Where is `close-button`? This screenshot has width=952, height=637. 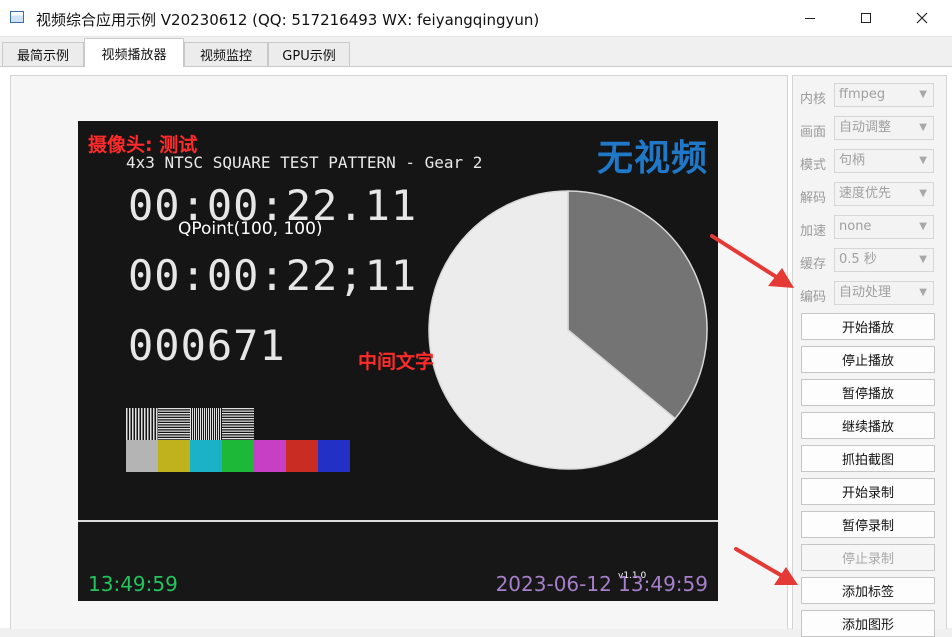
close-button is located at coordinates (922, 18).